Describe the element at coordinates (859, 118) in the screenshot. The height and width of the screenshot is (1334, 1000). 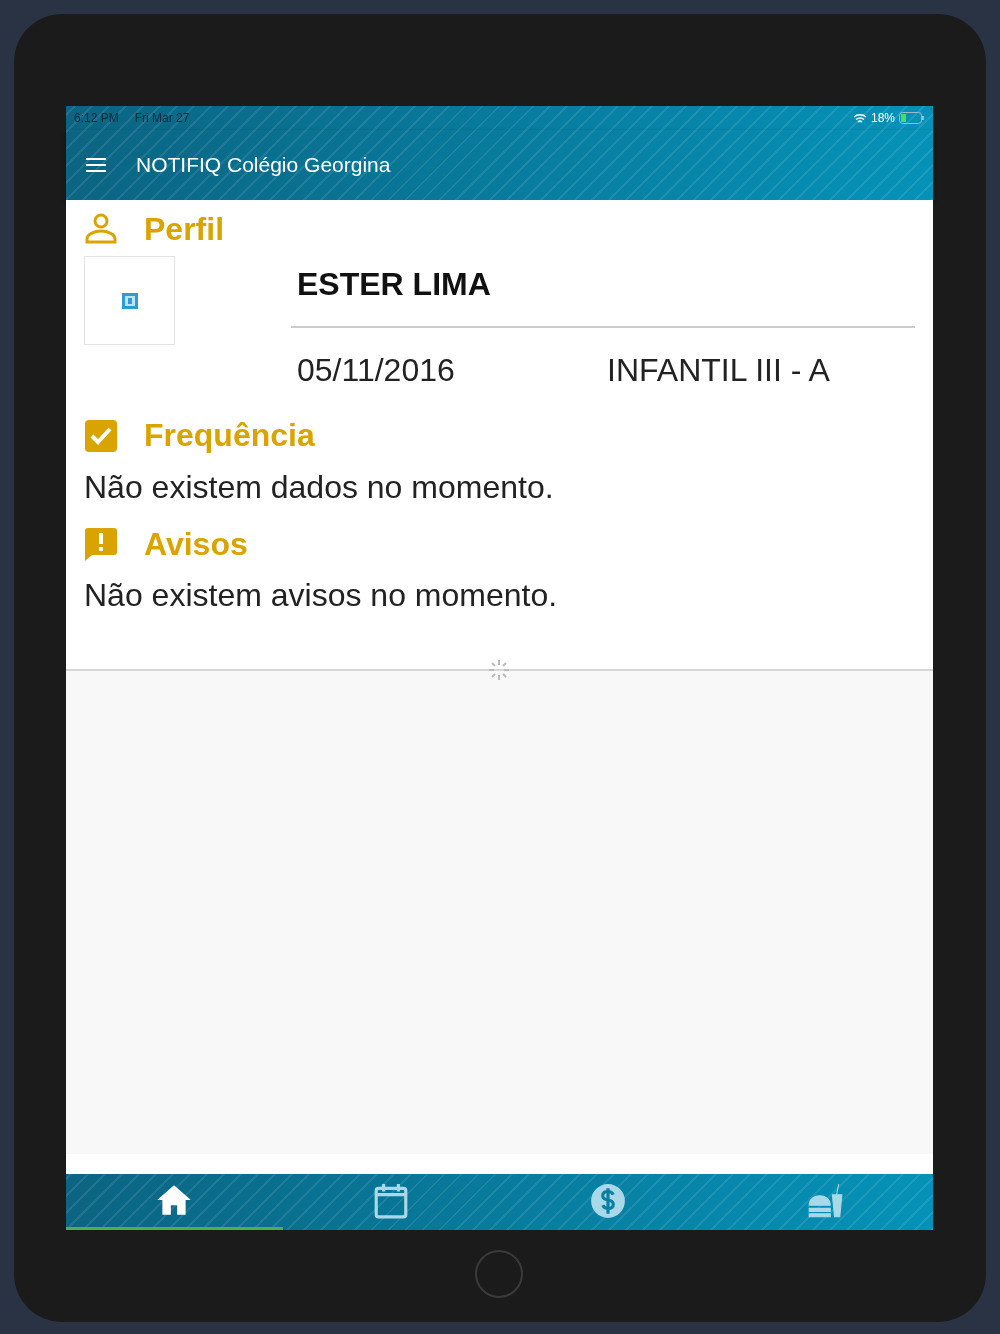
I see `wifi-icon` at that location.